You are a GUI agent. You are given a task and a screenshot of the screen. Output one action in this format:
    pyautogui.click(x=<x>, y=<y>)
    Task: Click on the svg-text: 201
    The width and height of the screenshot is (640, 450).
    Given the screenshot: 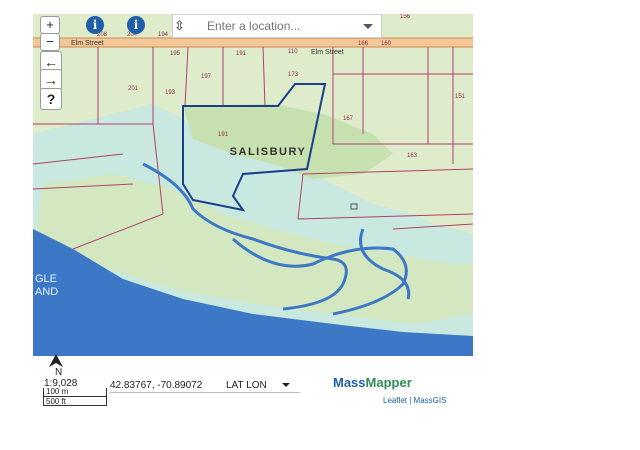 What is the action you would take?
    pyautogui.click(x=133, y=89)
    